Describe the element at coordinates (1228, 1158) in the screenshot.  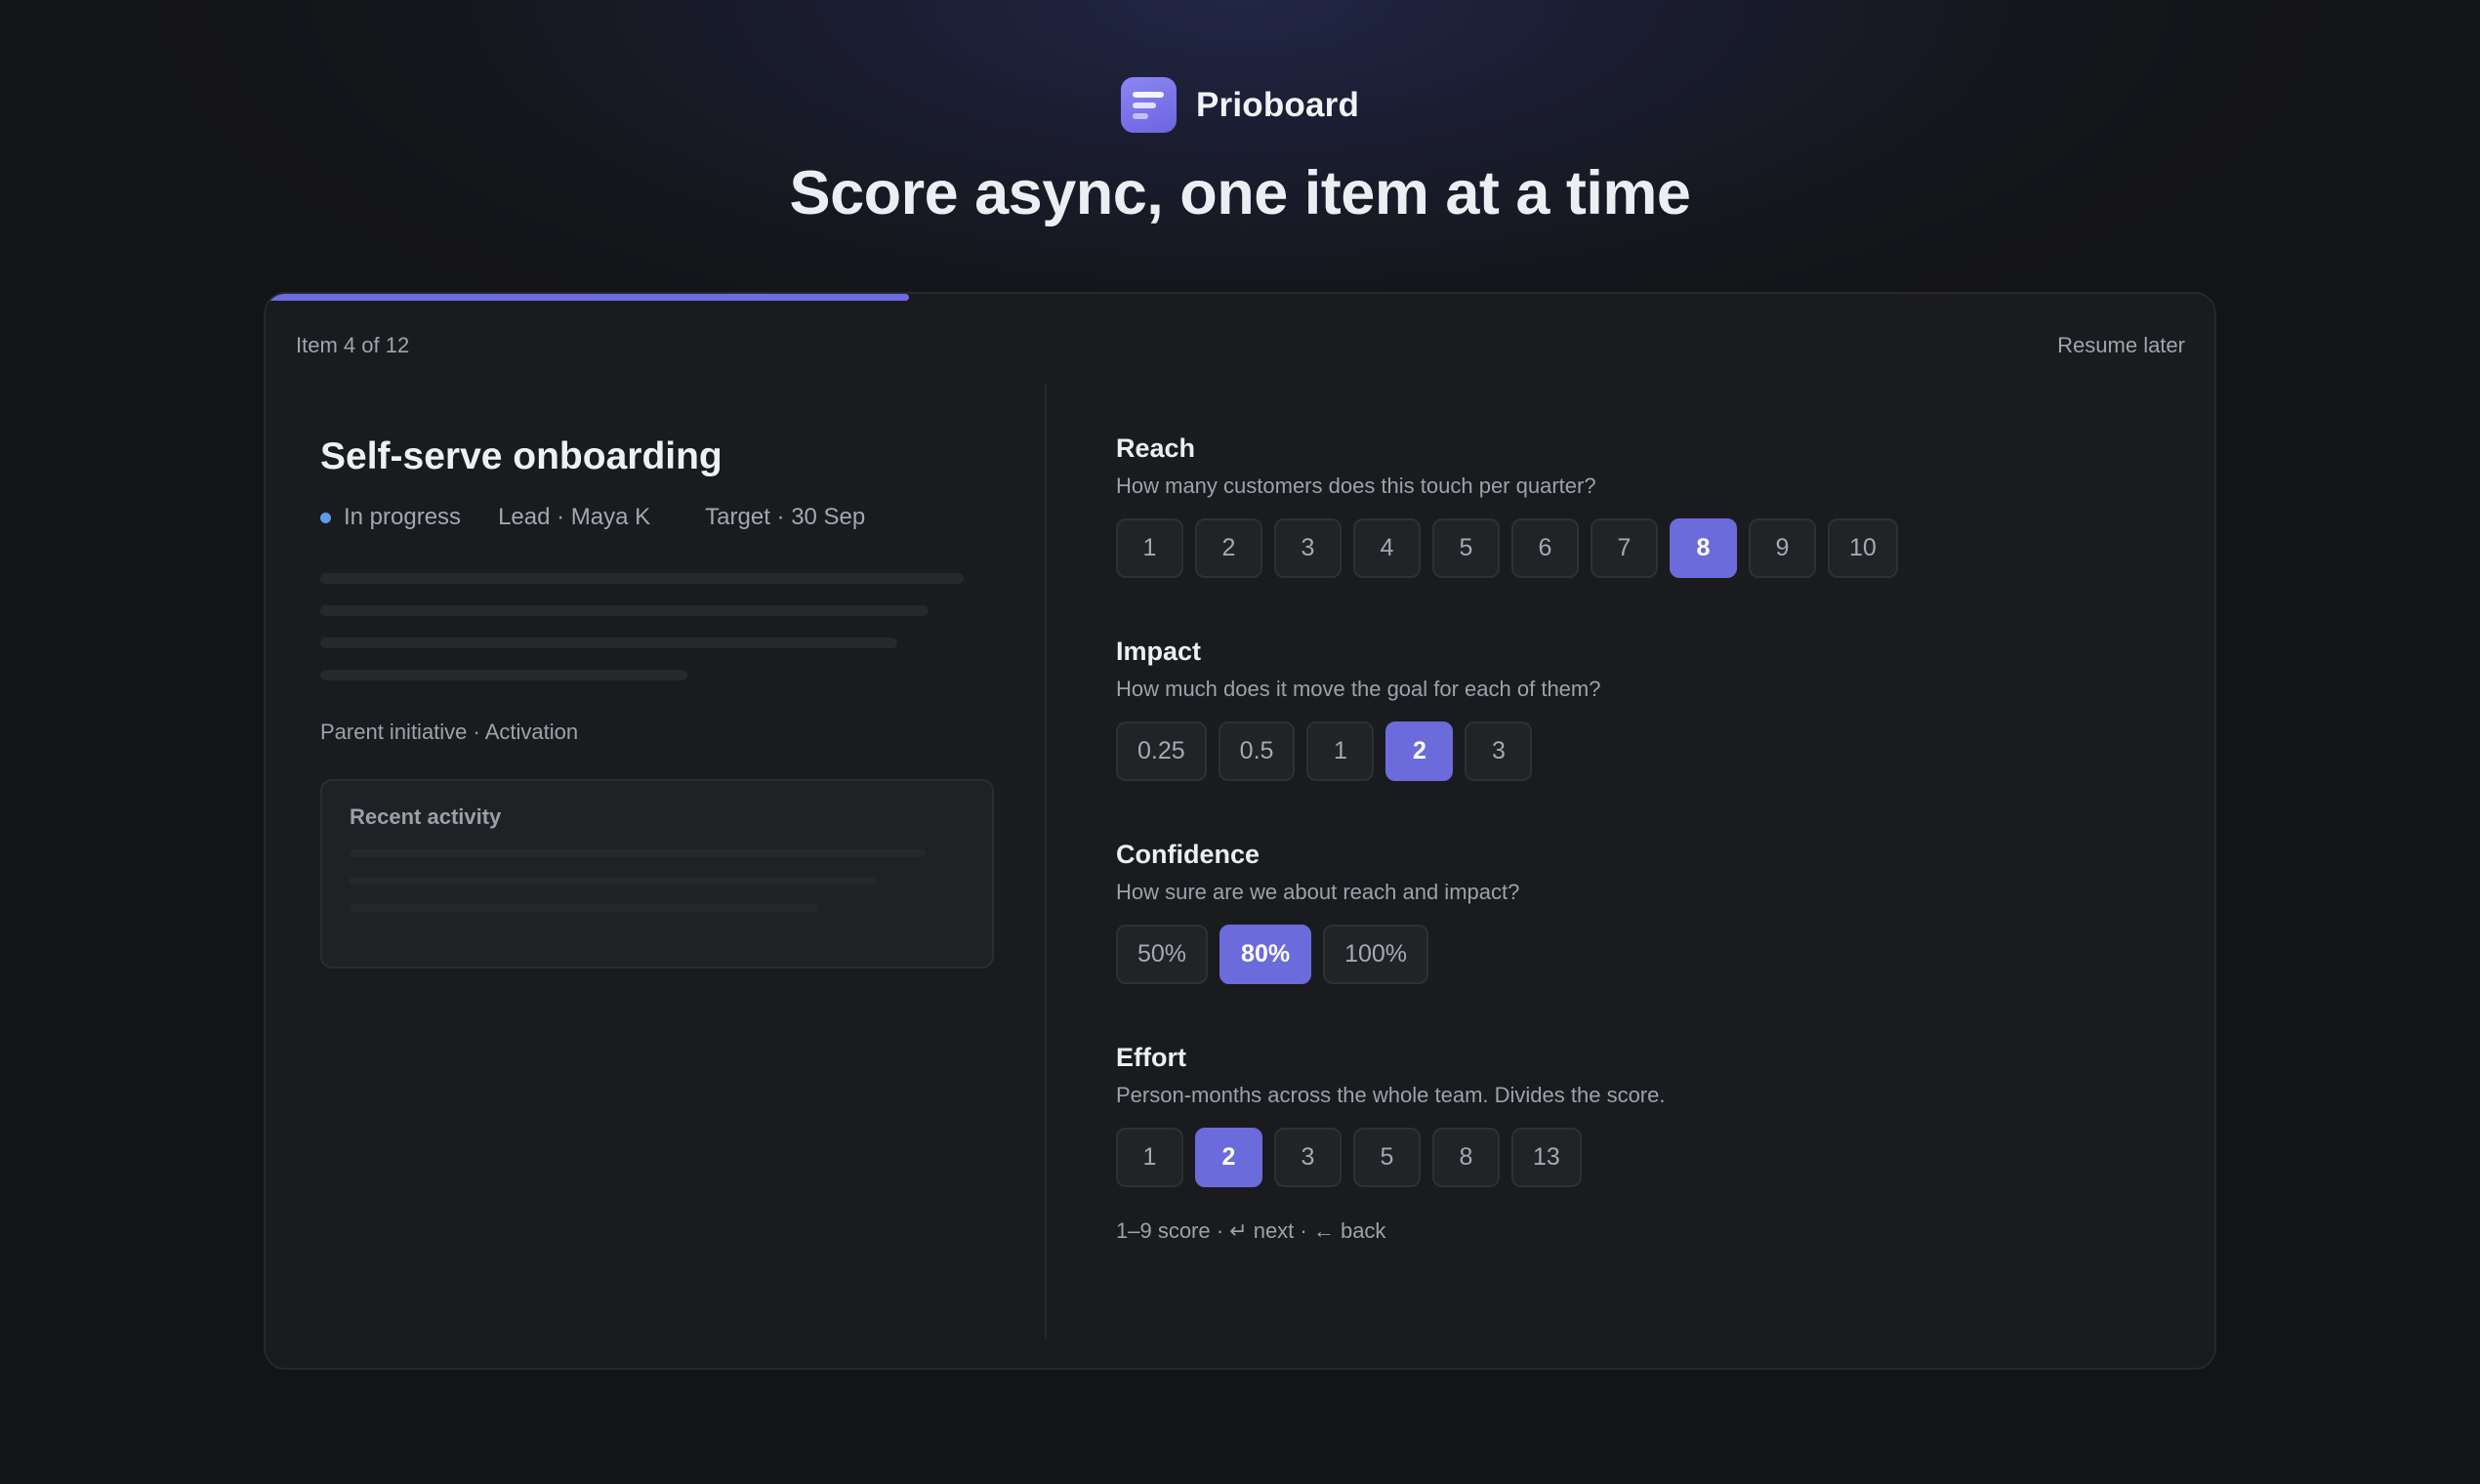
I see `effort-option-button: 2` at that location.